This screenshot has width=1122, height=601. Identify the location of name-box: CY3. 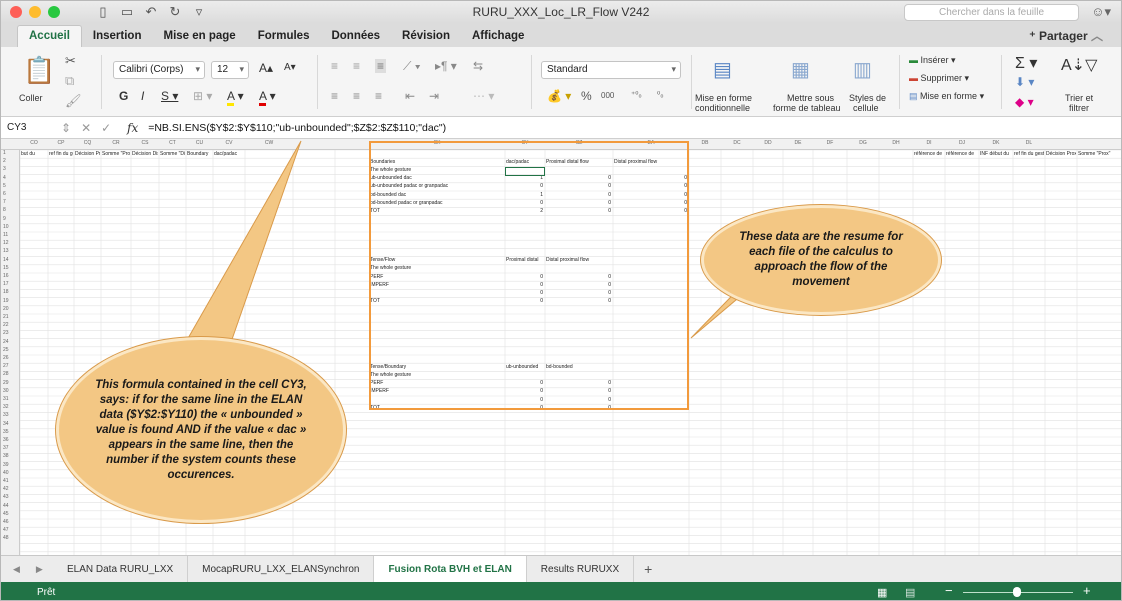
(31, 127).